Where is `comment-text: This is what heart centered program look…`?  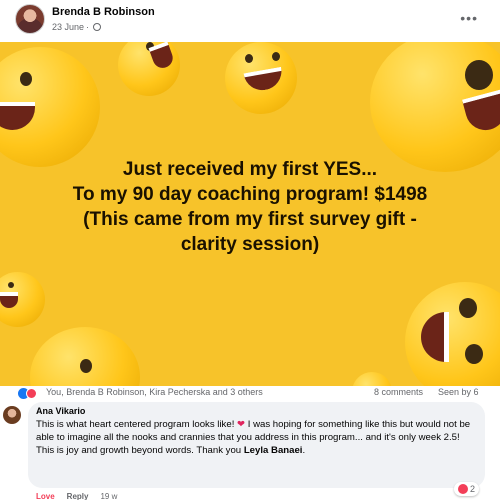
comment-text: This is what heart centered program look… is located at coordinates (256, 437).